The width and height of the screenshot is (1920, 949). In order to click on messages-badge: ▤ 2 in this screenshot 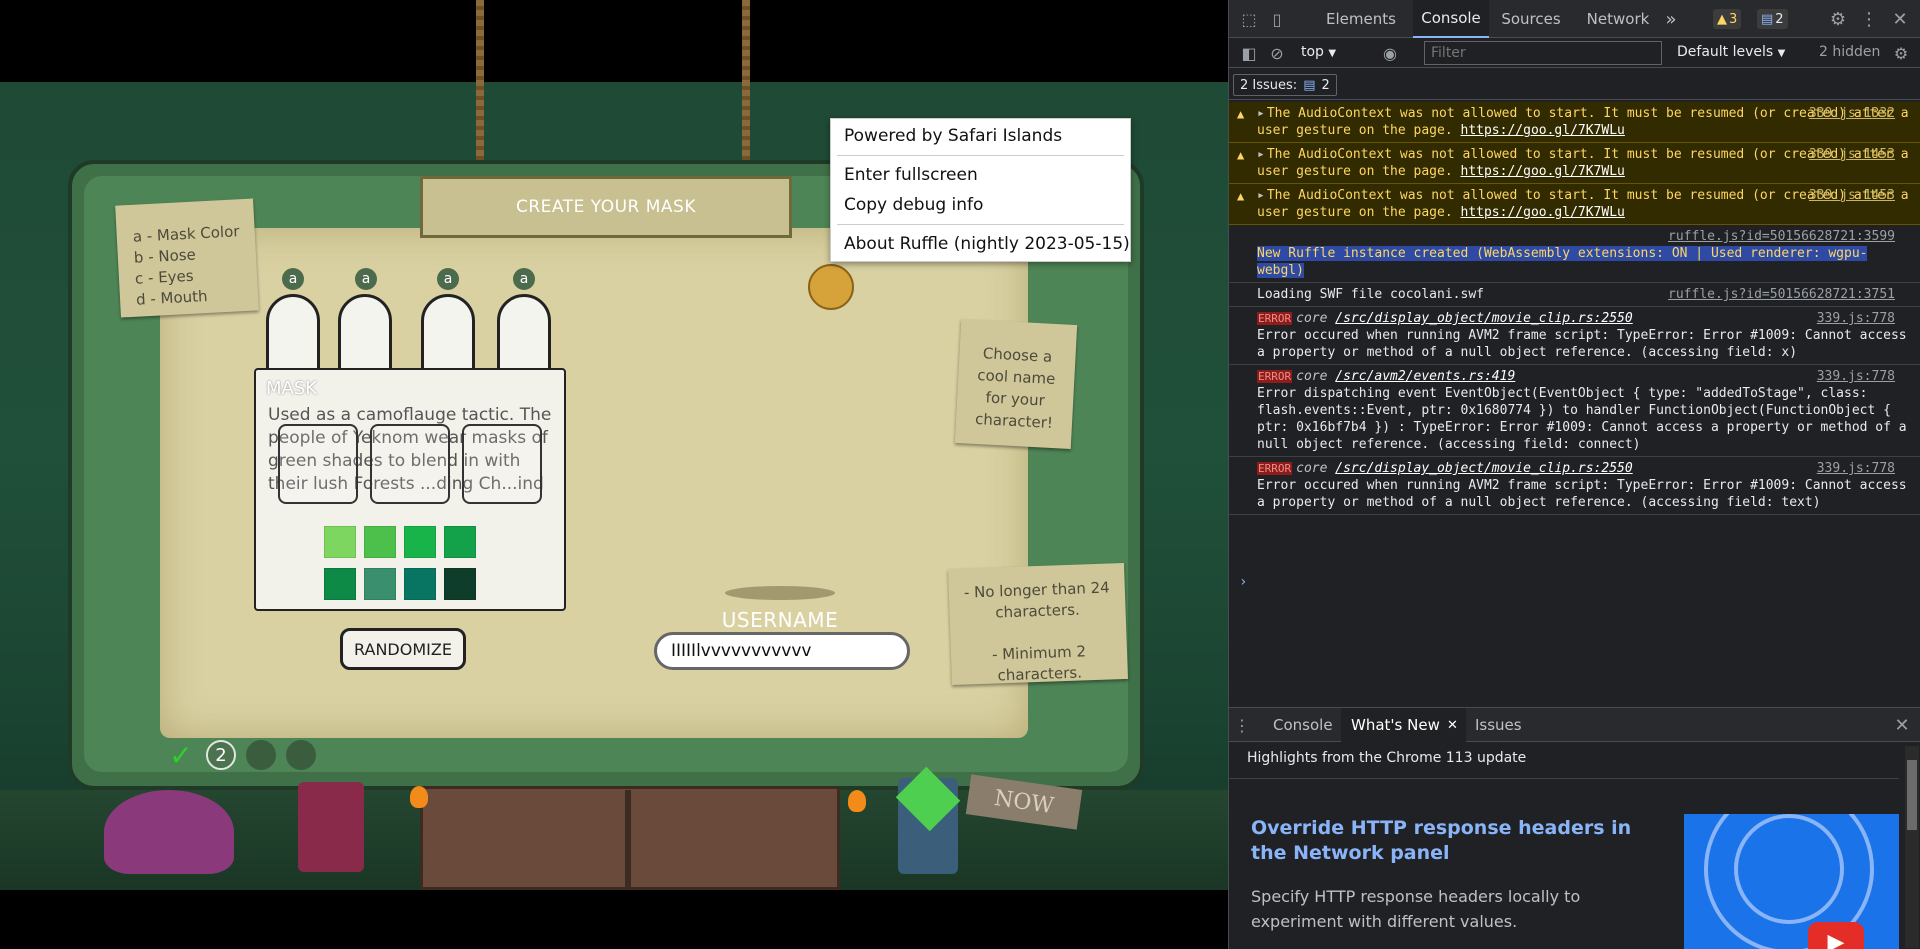, I will do `click(1772, 19)`.